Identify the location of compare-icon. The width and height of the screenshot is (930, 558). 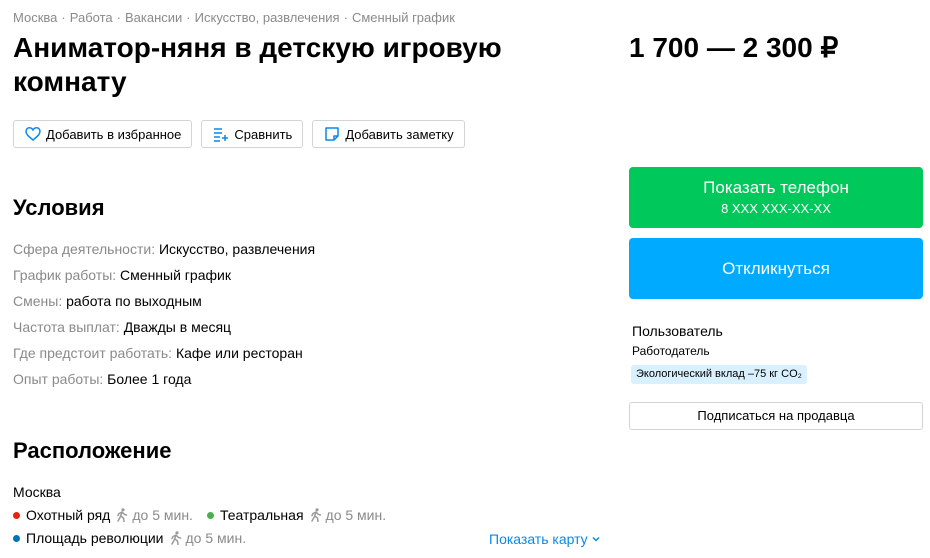
(221, 134).